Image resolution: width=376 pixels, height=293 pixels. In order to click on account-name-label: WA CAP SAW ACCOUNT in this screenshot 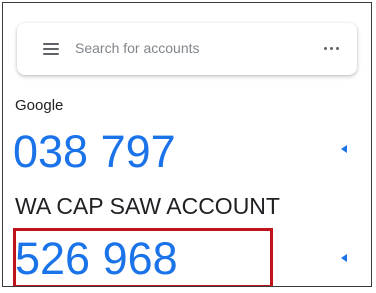, I will do `click(147, 206)`.